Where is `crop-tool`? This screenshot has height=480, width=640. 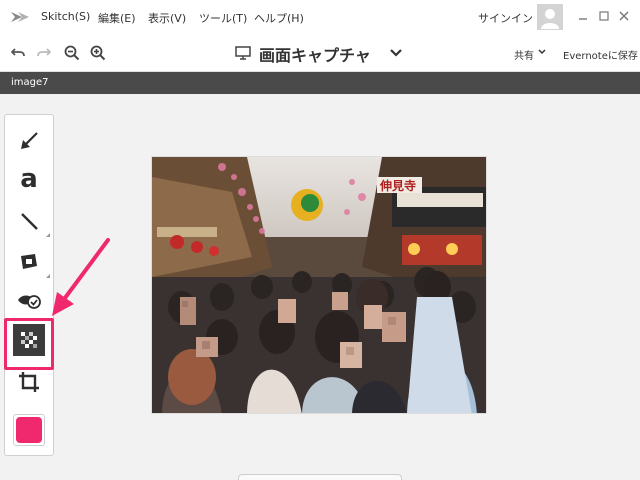
crop-tool is located at coordinates (29, 382).